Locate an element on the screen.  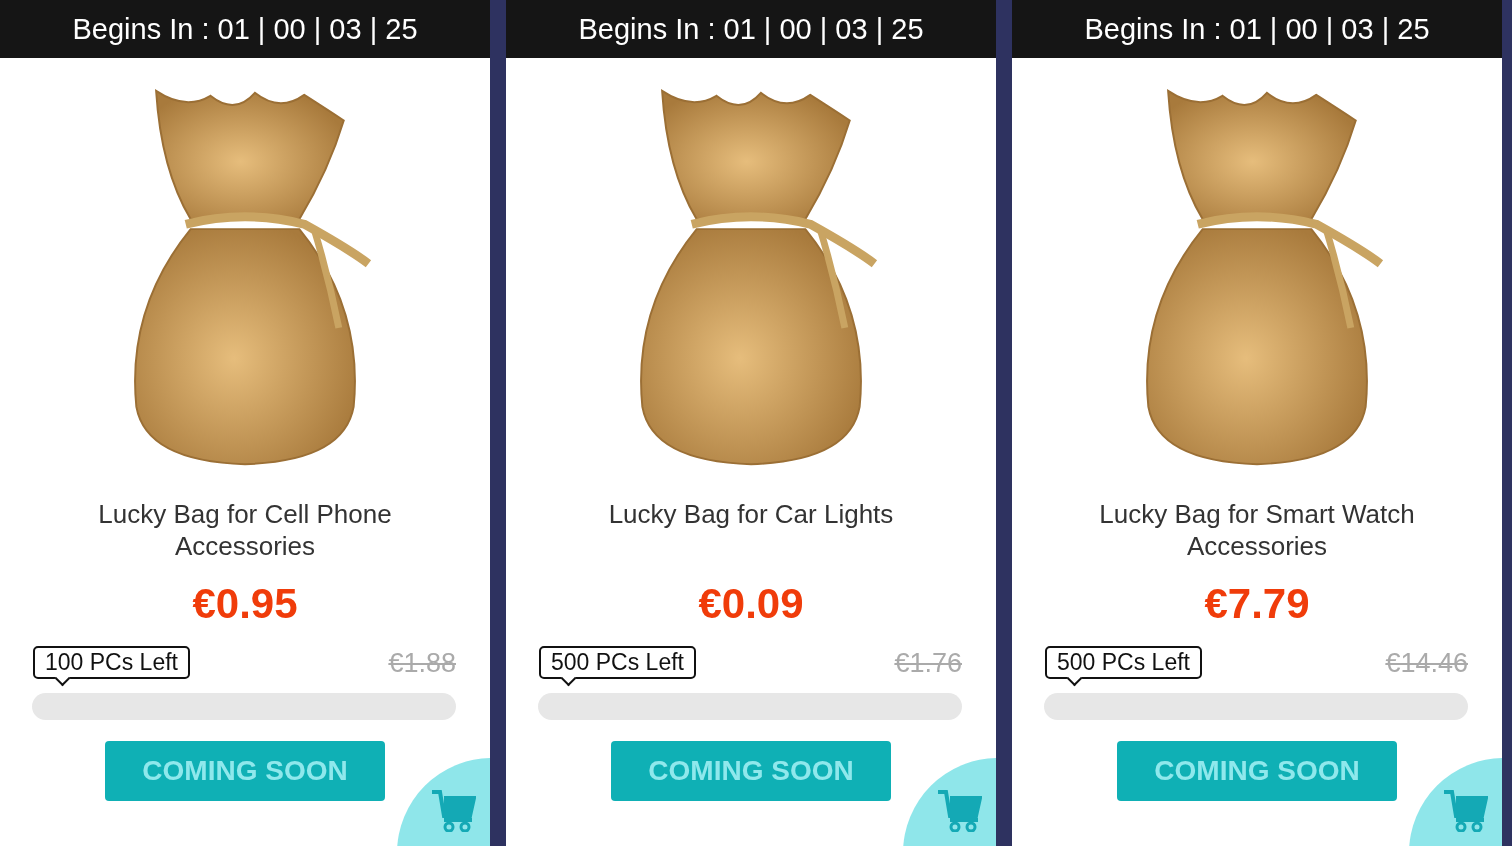
stock-label: 100 PCs Left is located at coordinates (111, 662).